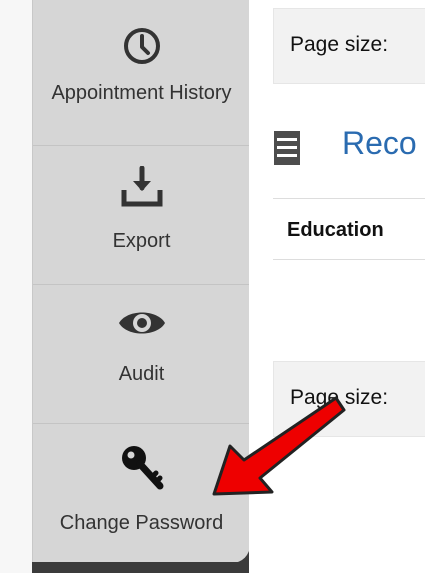 Image resolution: width=425 pixels, height=573 pixels. What do you see at coordinates (379, 143) in the screenshot?
I see `section-title: Reco` at bounding box center [379, 143].